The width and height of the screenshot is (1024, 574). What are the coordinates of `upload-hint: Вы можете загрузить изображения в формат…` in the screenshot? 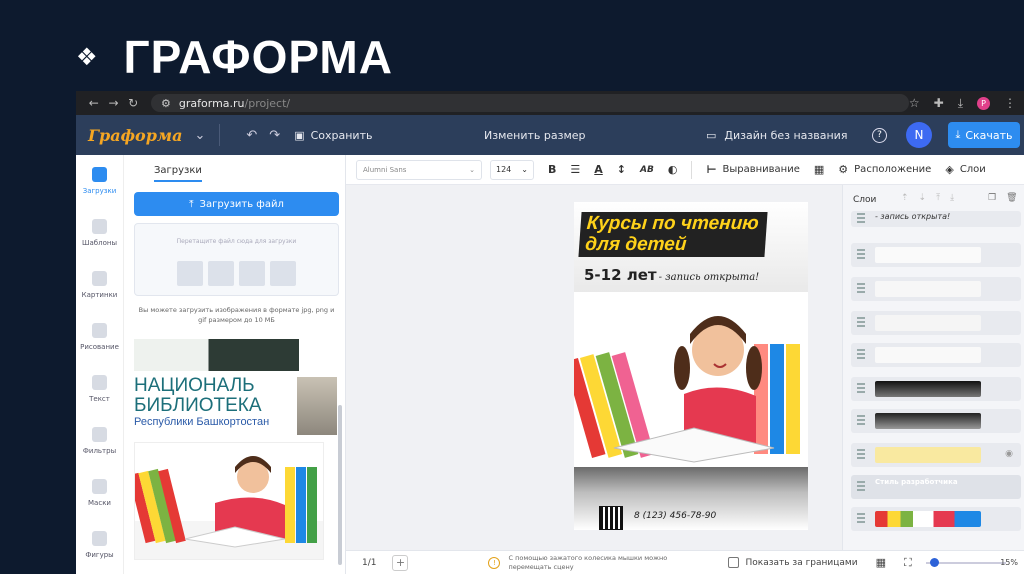 It's located at (236, 315).